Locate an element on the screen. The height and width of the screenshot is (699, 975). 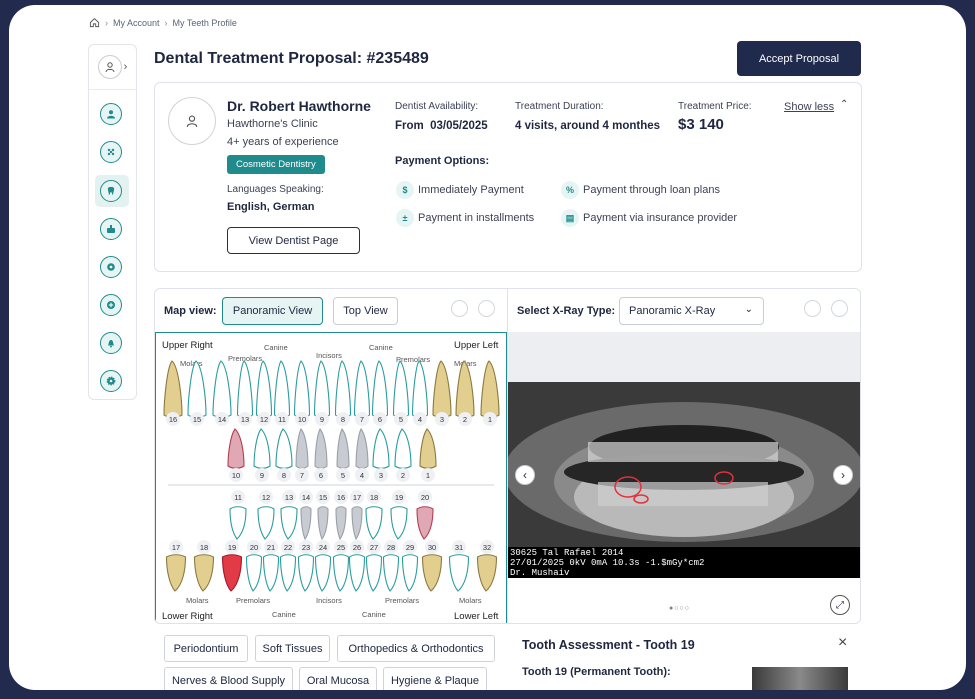
next-image-button: › is located at coordinates (843, 475).